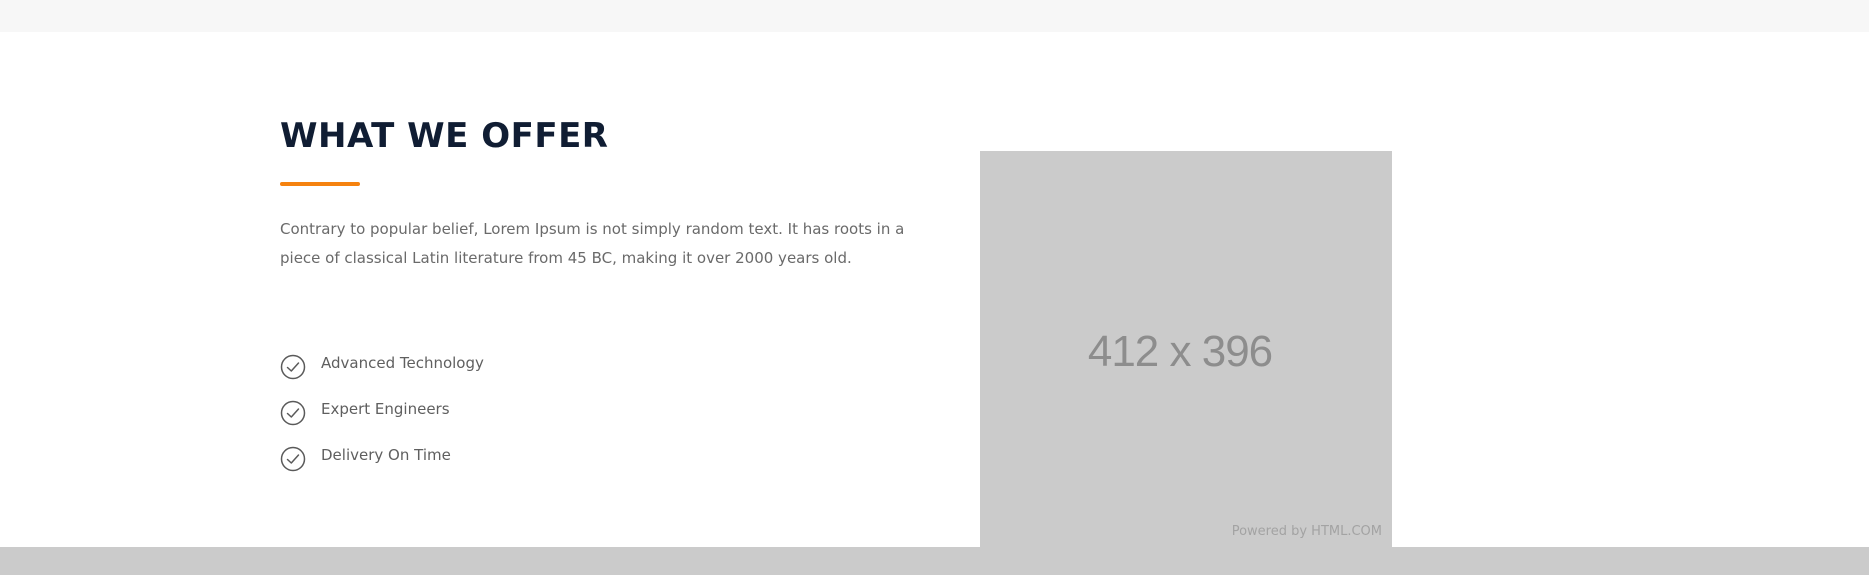  I want to click on top-strip, so click(934, 16).